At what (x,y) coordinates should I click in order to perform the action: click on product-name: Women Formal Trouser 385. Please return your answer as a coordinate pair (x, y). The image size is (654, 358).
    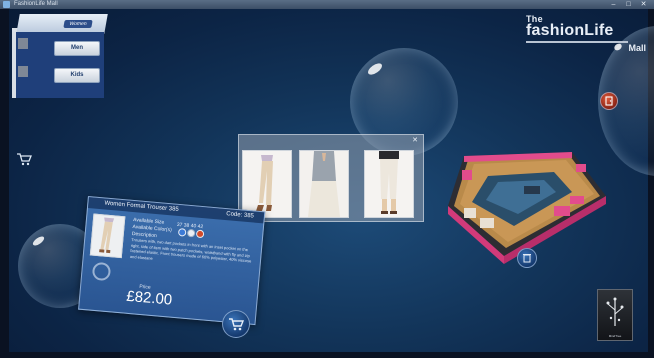
    Looking at the image, I should click on (141, 206).